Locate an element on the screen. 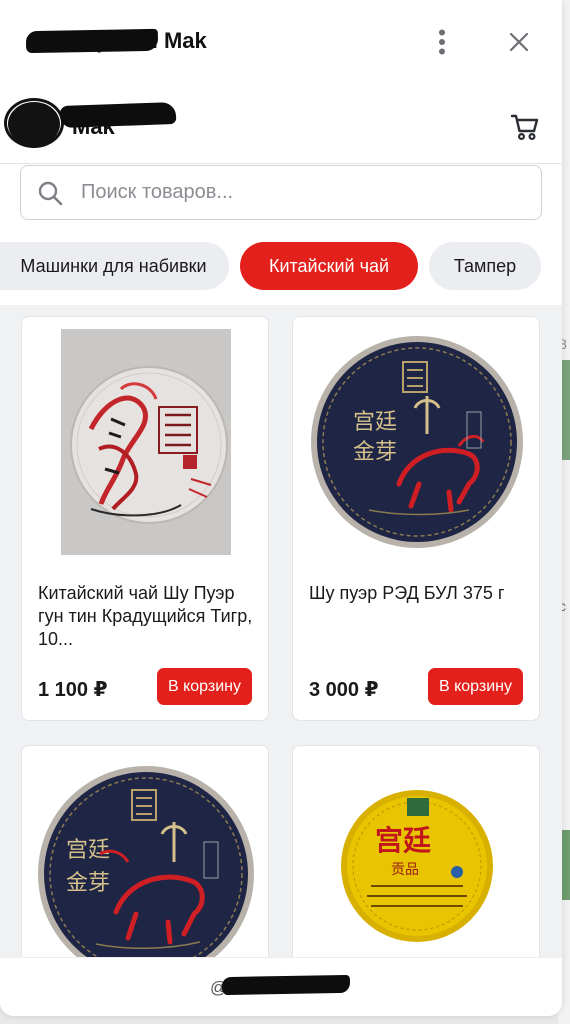  category-chips: Машинки для набивки Китайский чай Тампер is located at coordinates (281, 266).